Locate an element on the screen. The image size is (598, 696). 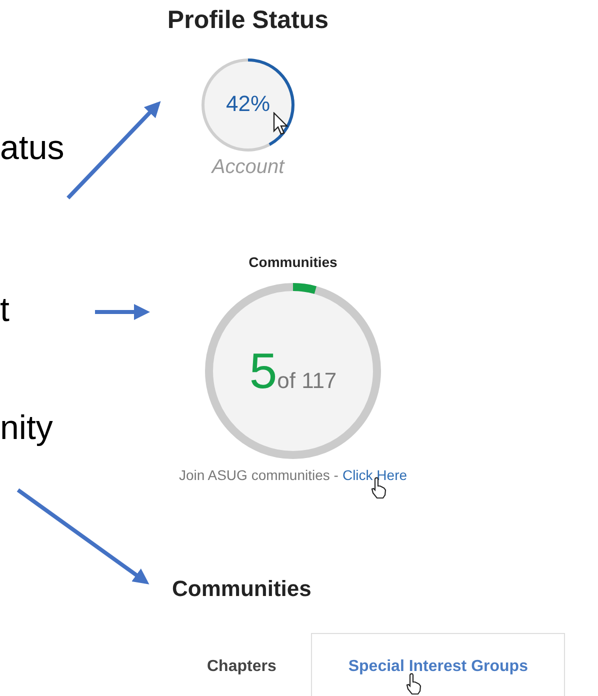
join-prompt: Join ASUG communities - is located at coordinates (258, 475).